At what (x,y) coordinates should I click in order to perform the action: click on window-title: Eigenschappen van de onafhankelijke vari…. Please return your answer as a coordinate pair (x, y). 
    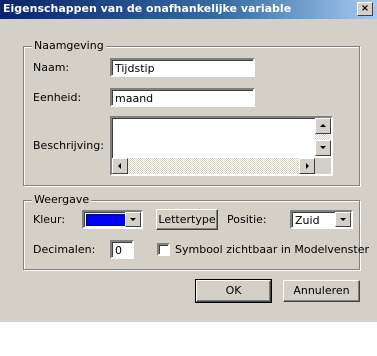
    Looking at the image, I should click on (147, 8).